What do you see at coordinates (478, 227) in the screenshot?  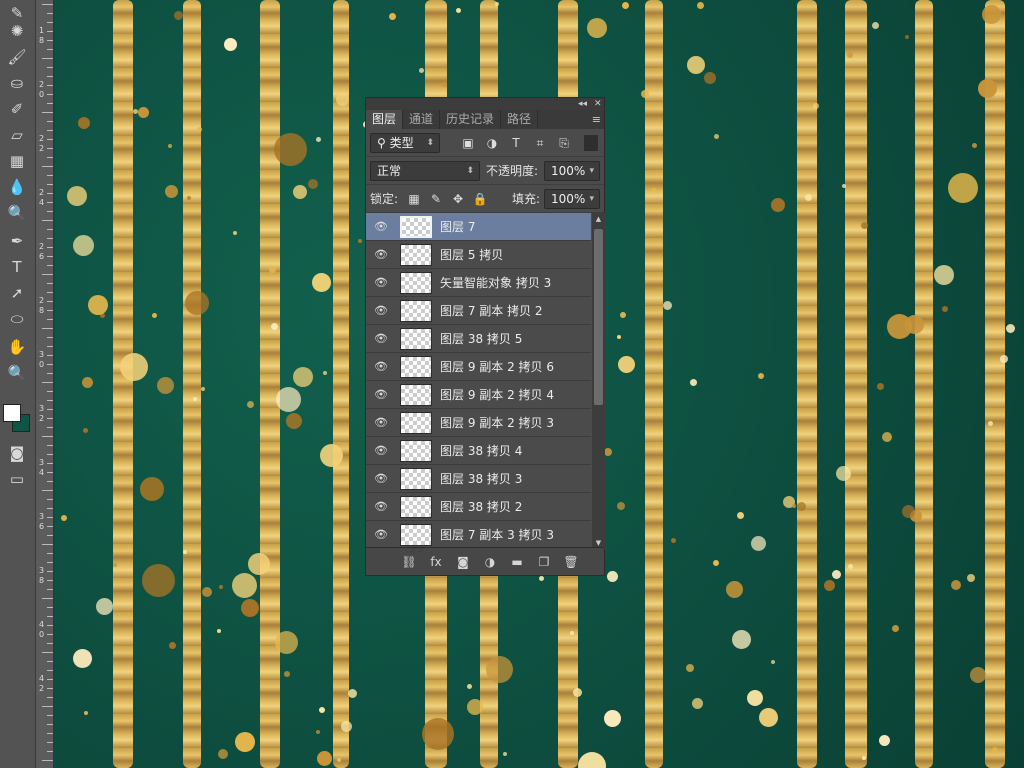 I see `layer-row: 👁 图层 7` at bounding box center [478, 227].